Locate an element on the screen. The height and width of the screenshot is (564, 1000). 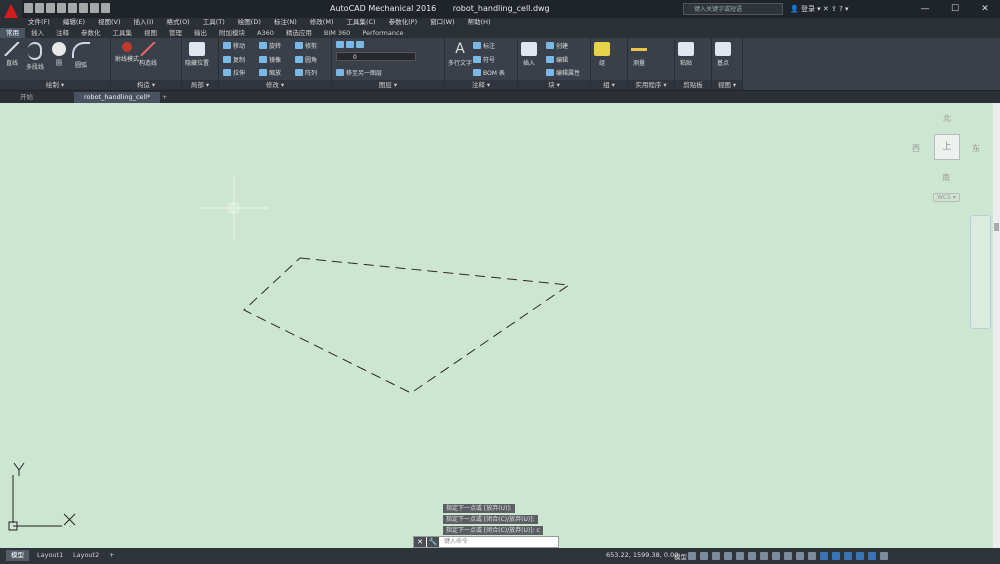
ribbon-tab: BIM 360 is located at coordinates (337, 33).